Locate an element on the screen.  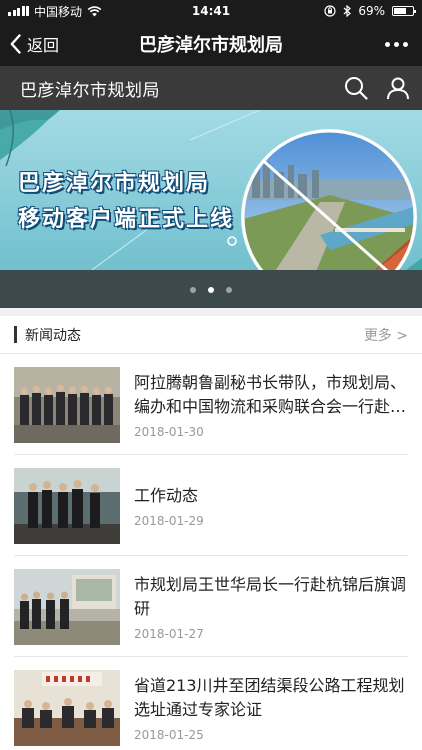
carousel-indicators is located at coordinates (211, 290).